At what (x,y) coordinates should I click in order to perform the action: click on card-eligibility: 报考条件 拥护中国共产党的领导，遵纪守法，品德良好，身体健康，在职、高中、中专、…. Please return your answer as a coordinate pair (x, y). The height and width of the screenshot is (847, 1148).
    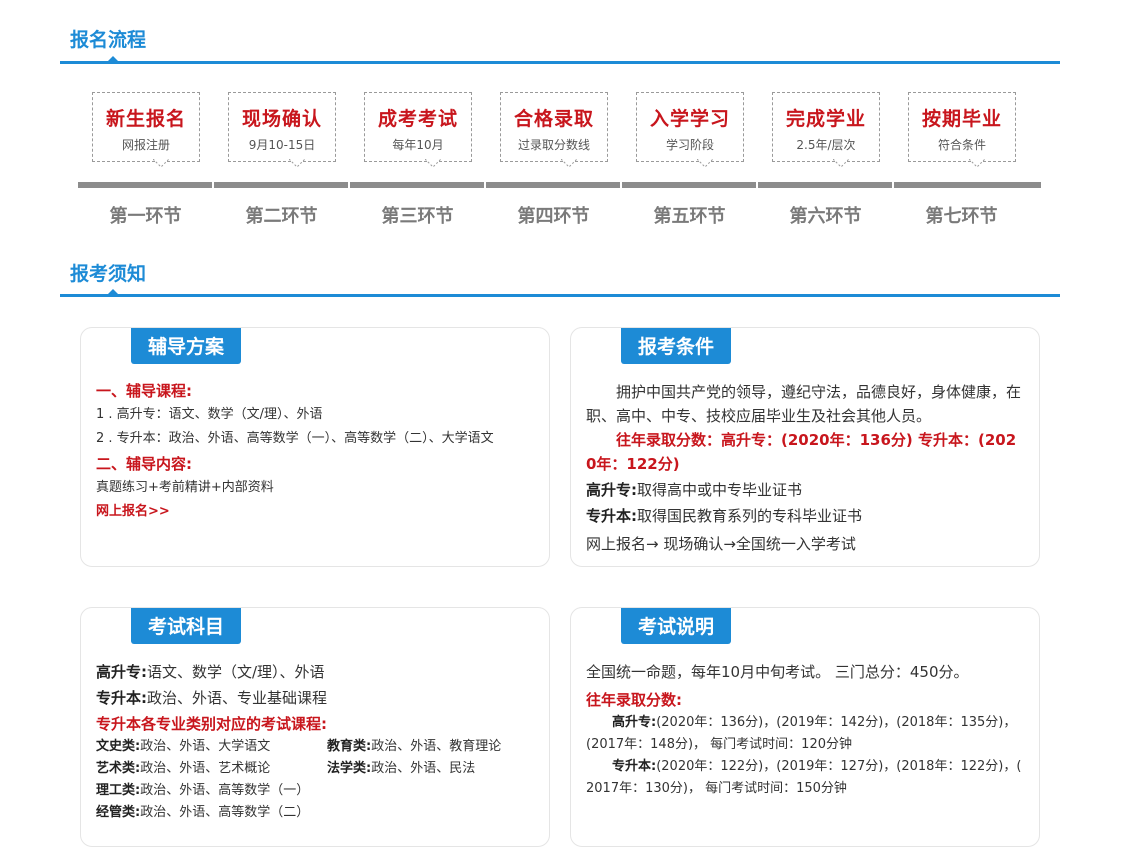
    Looking at the image, I should click on (805, 447).